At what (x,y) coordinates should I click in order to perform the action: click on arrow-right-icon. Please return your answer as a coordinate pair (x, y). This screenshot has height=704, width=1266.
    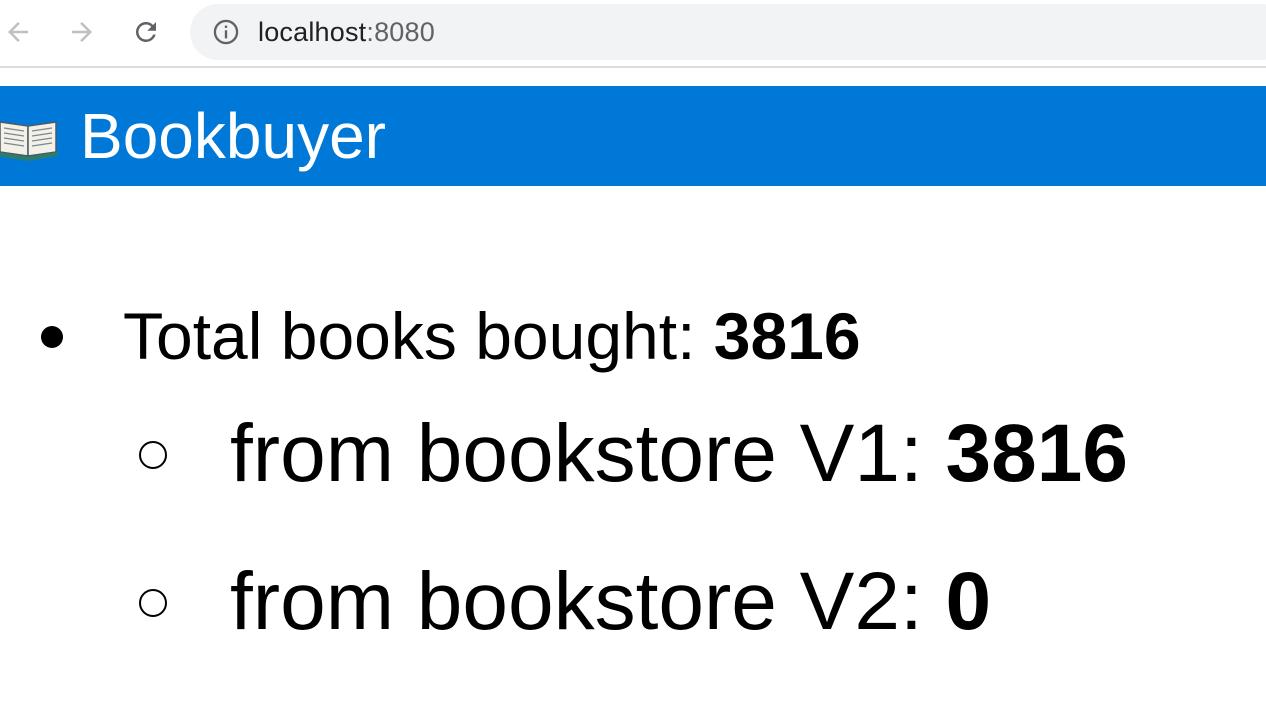
    Looking at the image, I should click on (82, 32).